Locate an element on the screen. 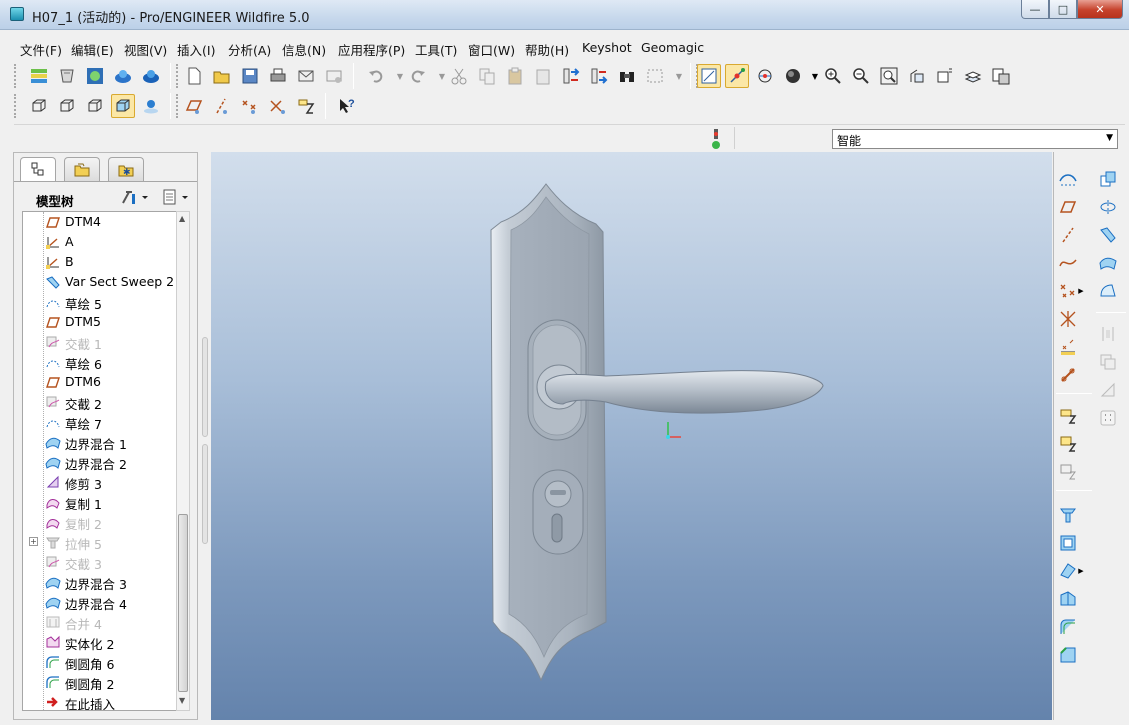 The height and width of the screenshot is (725, 1129). tree-item: 合并 4 is located at coordinates (103, 622).